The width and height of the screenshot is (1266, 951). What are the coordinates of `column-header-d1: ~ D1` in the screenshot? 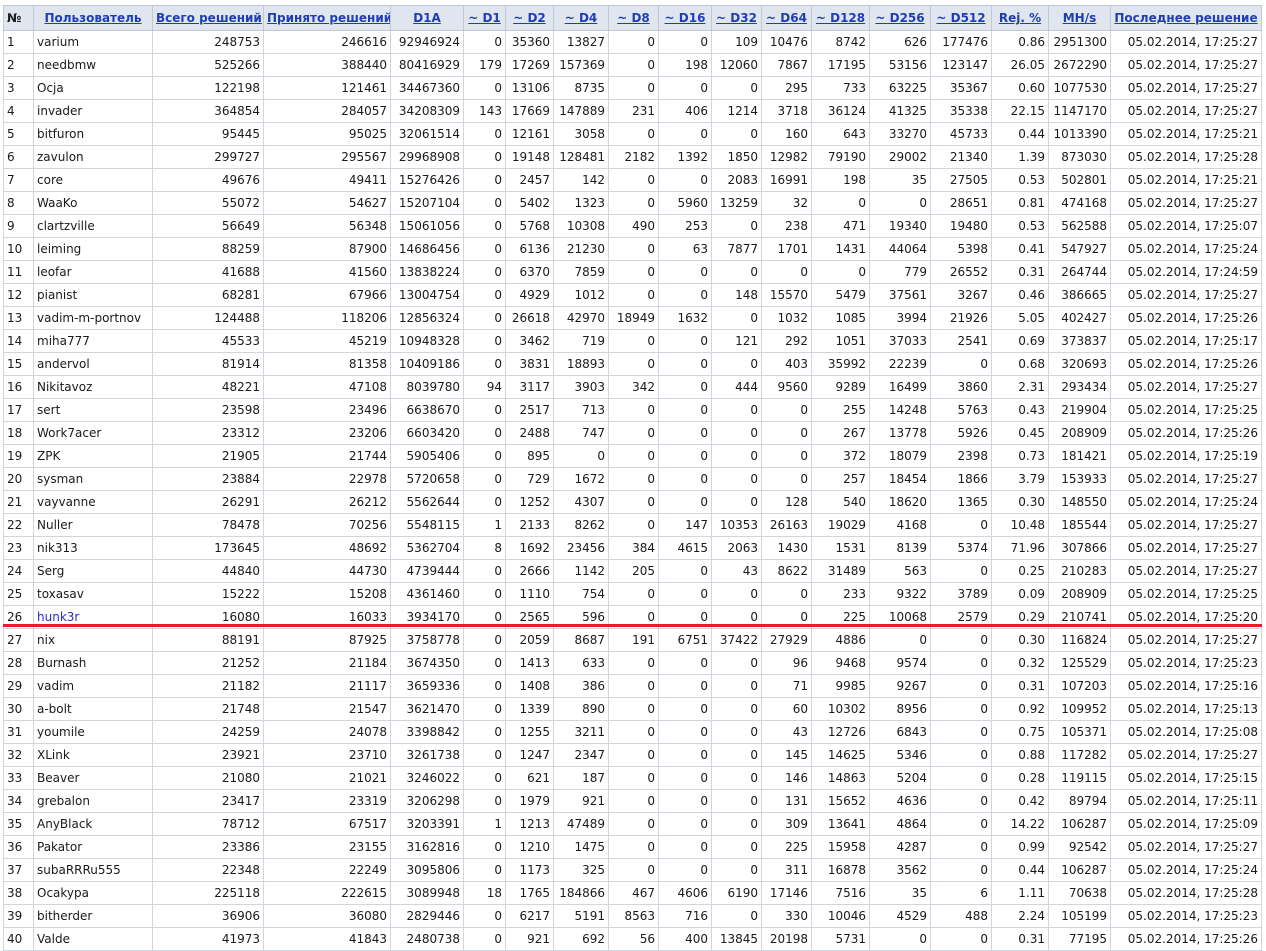 It's located at (484, 18).